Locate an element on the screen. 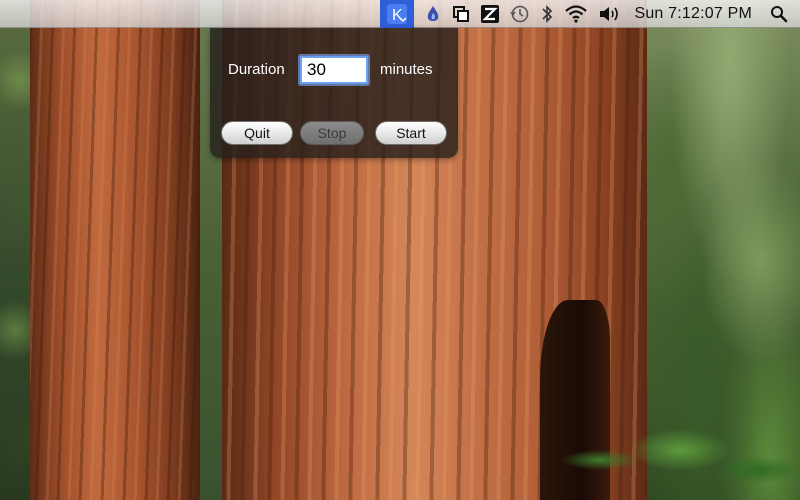 The image size is (800, 500). squares-icon is located at coordinates (461, 14).